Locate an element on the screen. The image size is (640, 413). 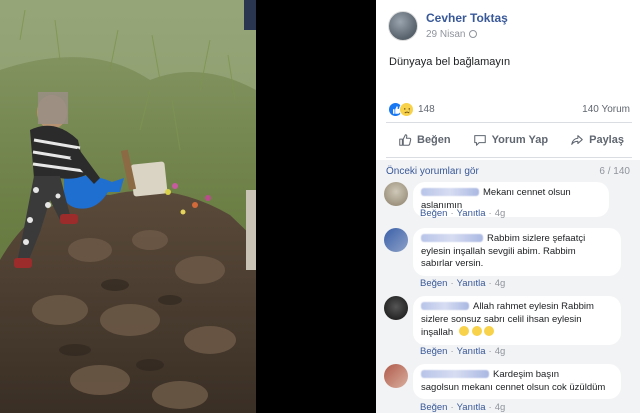
globe-icon is located at coordinates (473, 34).